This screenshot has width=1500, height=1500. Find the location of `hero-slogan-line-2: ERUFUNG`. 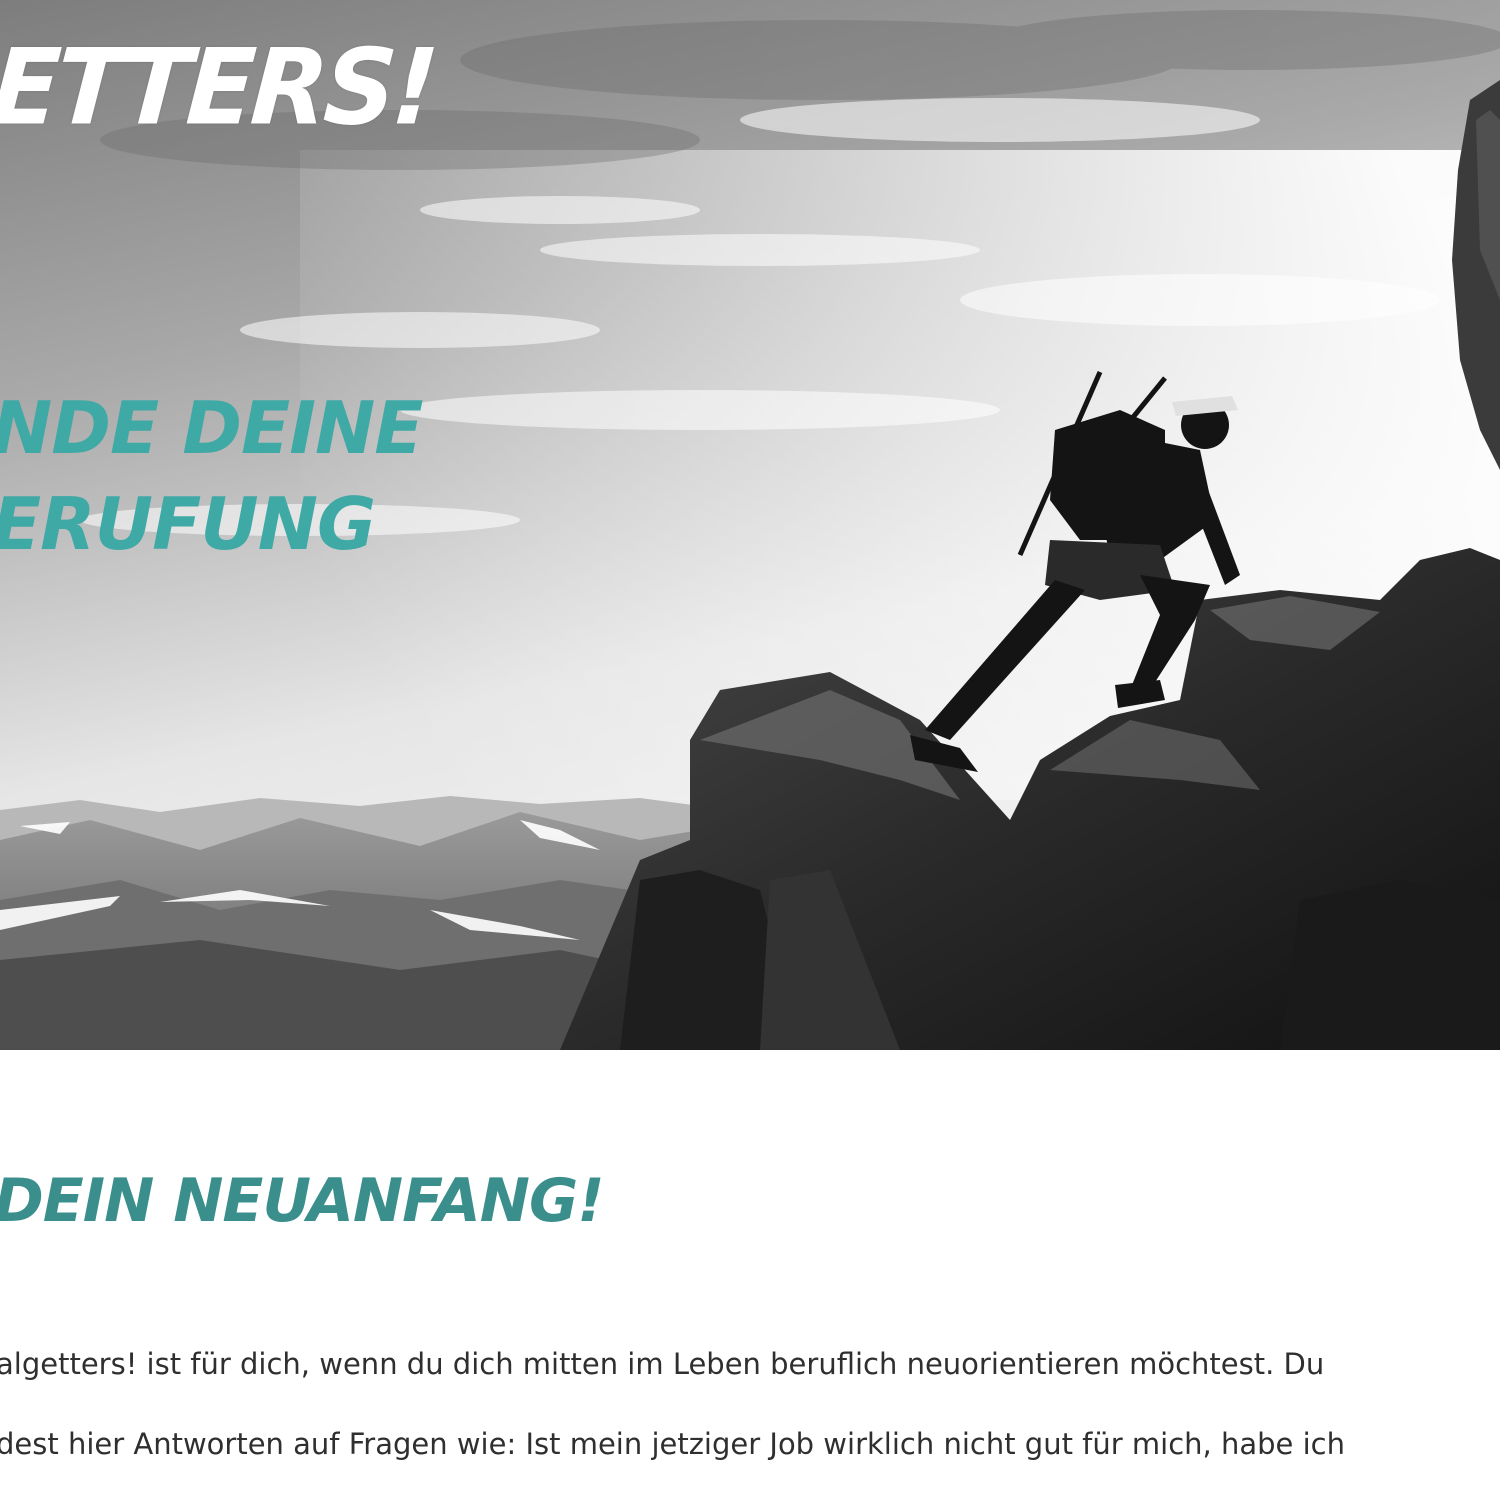

hero-slogan-line-2: ERUFUNG is located at coordinates (188, 524).